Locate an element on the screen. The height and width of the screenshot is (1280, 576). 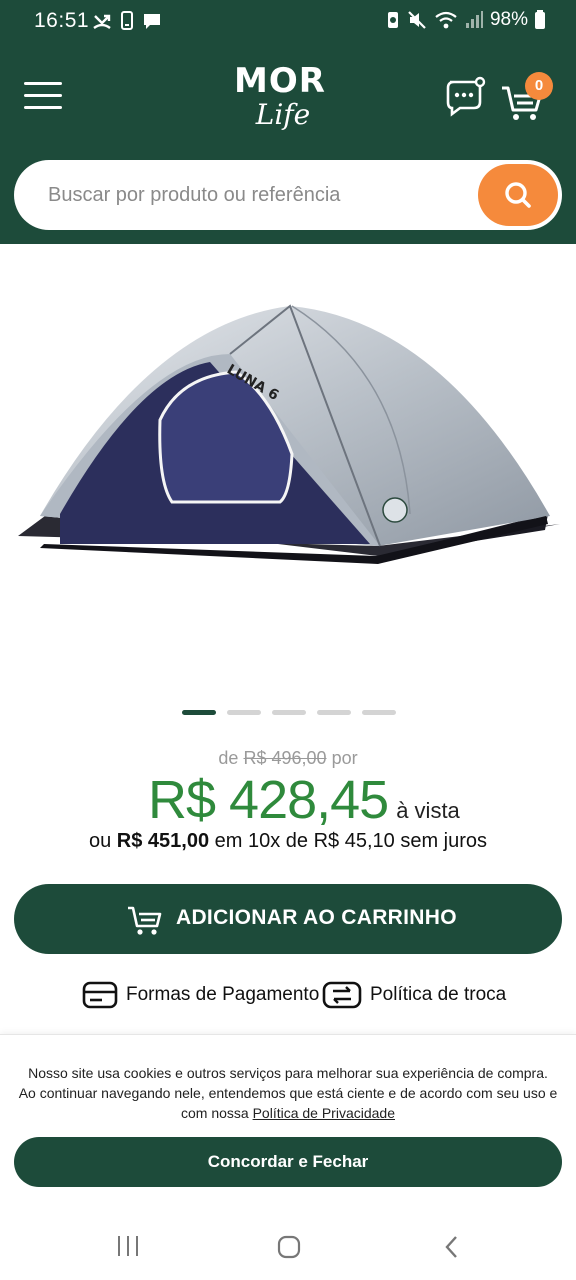
cookie-text-line-3: com nossa Política de Privacidade is located at coordinates (288, 1113).